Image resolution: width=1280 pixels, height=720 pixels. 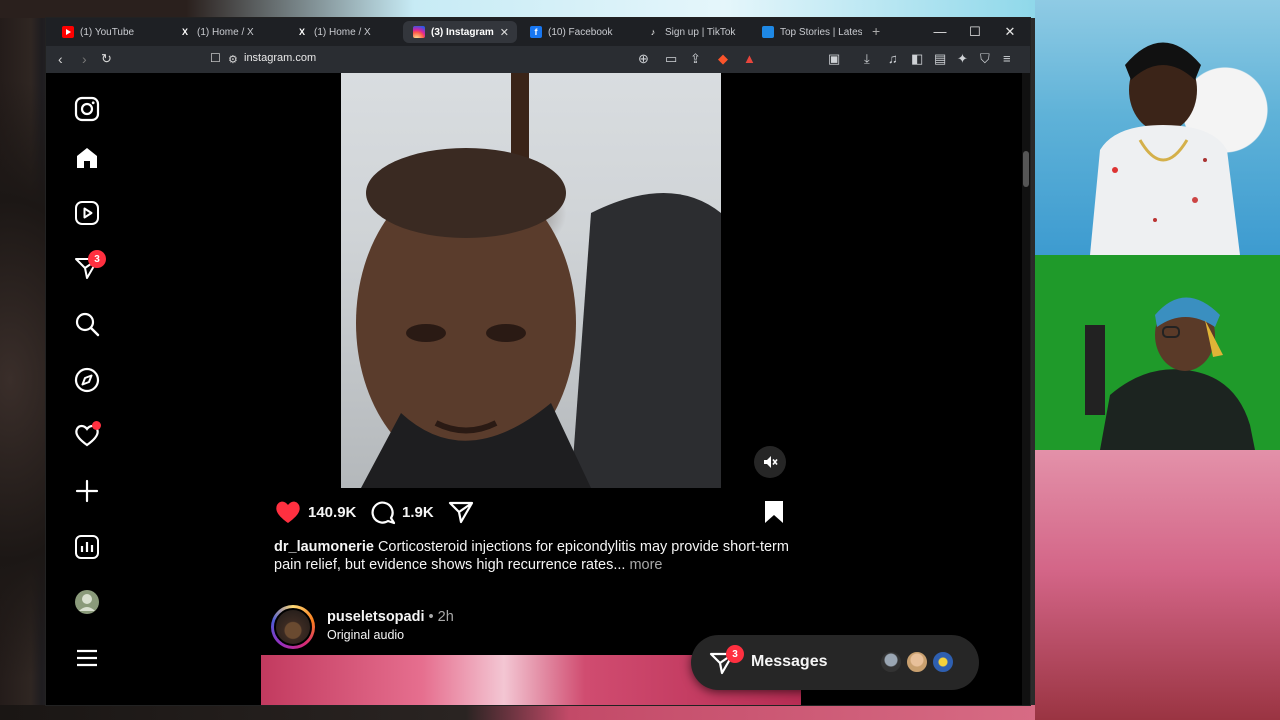 I want to click on speaker-muted-icon, so click(x=771, y=462).